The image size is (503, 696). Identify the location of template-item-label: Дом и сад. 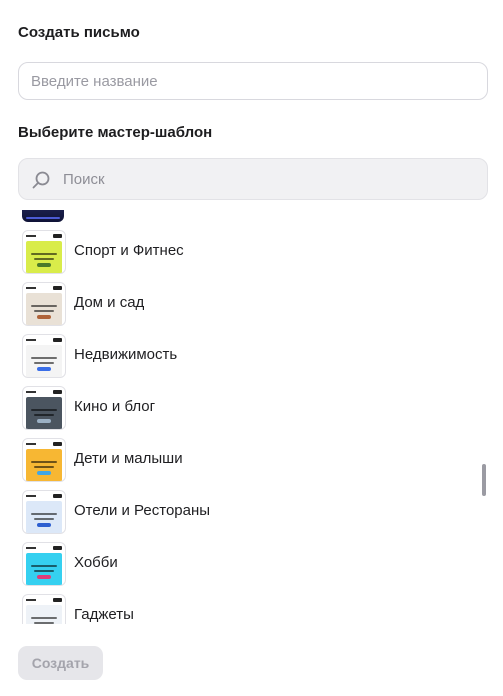
(109, 302).